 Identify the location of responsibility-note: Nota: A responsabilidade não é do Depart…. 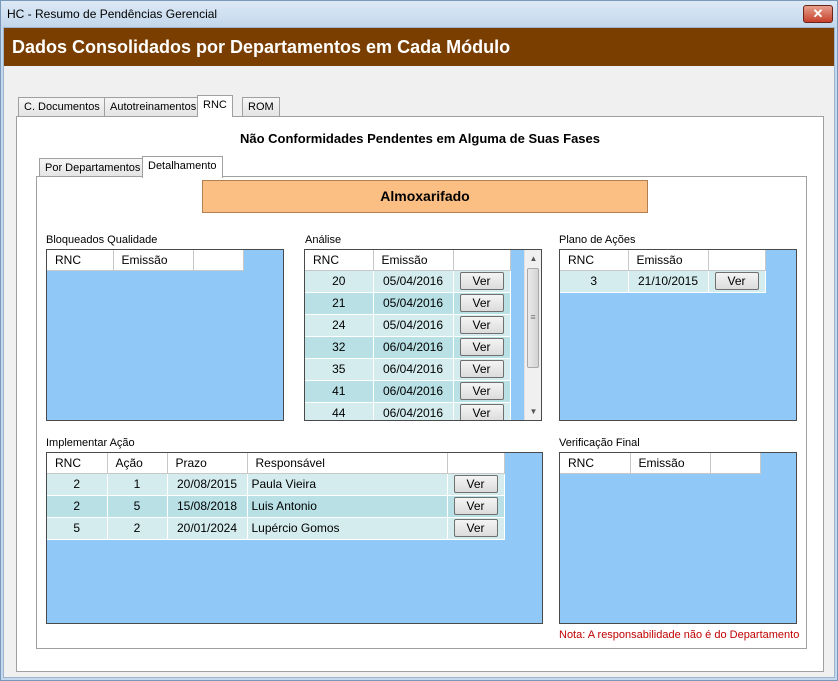
(679, 635).